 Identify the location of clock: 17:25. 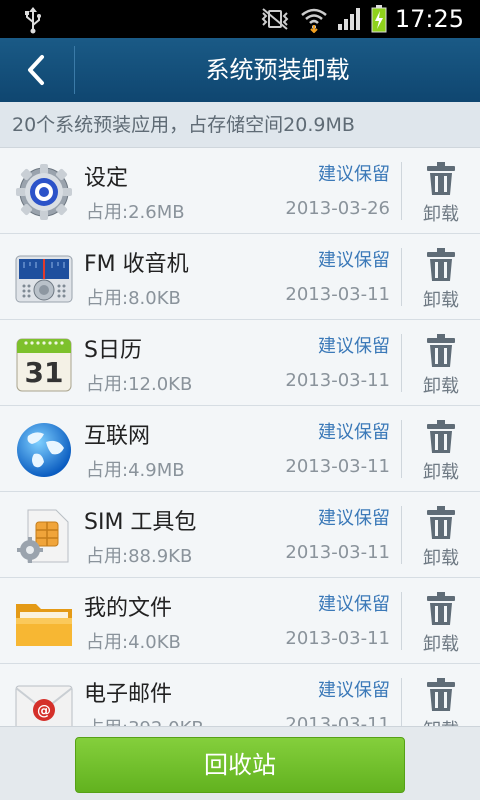
(429, 19).